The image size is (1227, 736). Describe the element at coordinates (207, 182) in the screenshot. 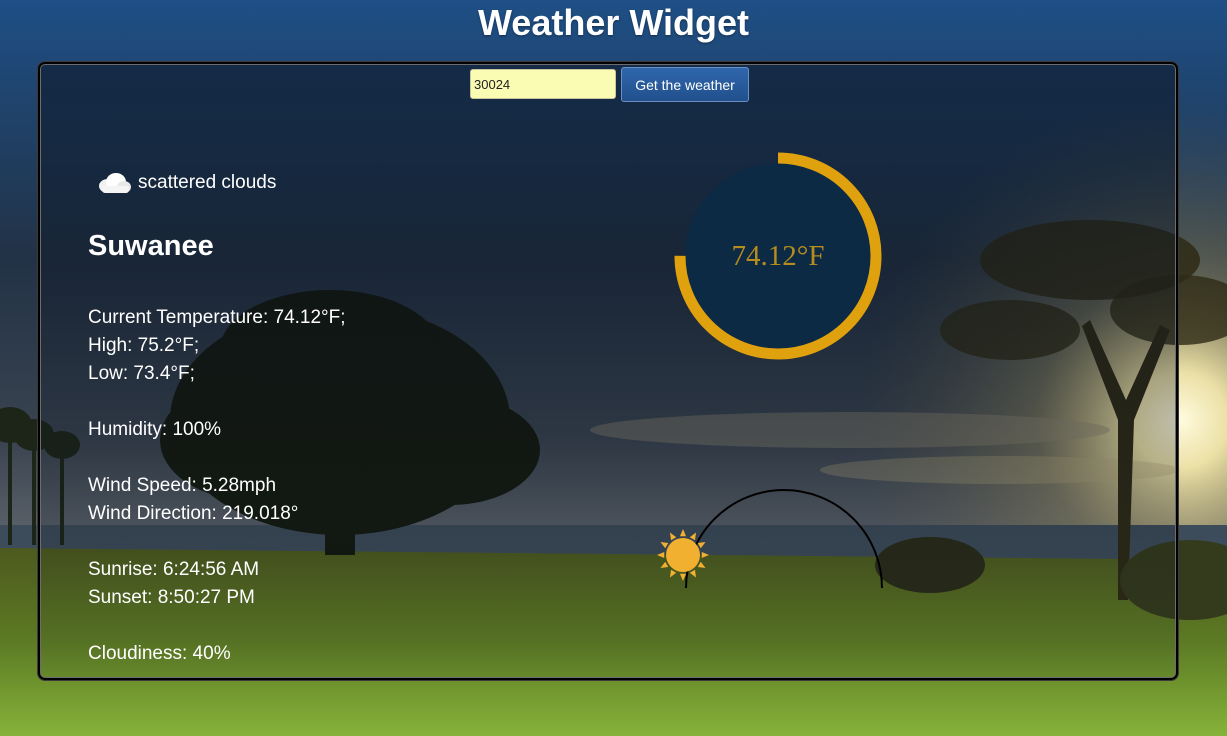

I see `description-text: scattered clouds` at that location.